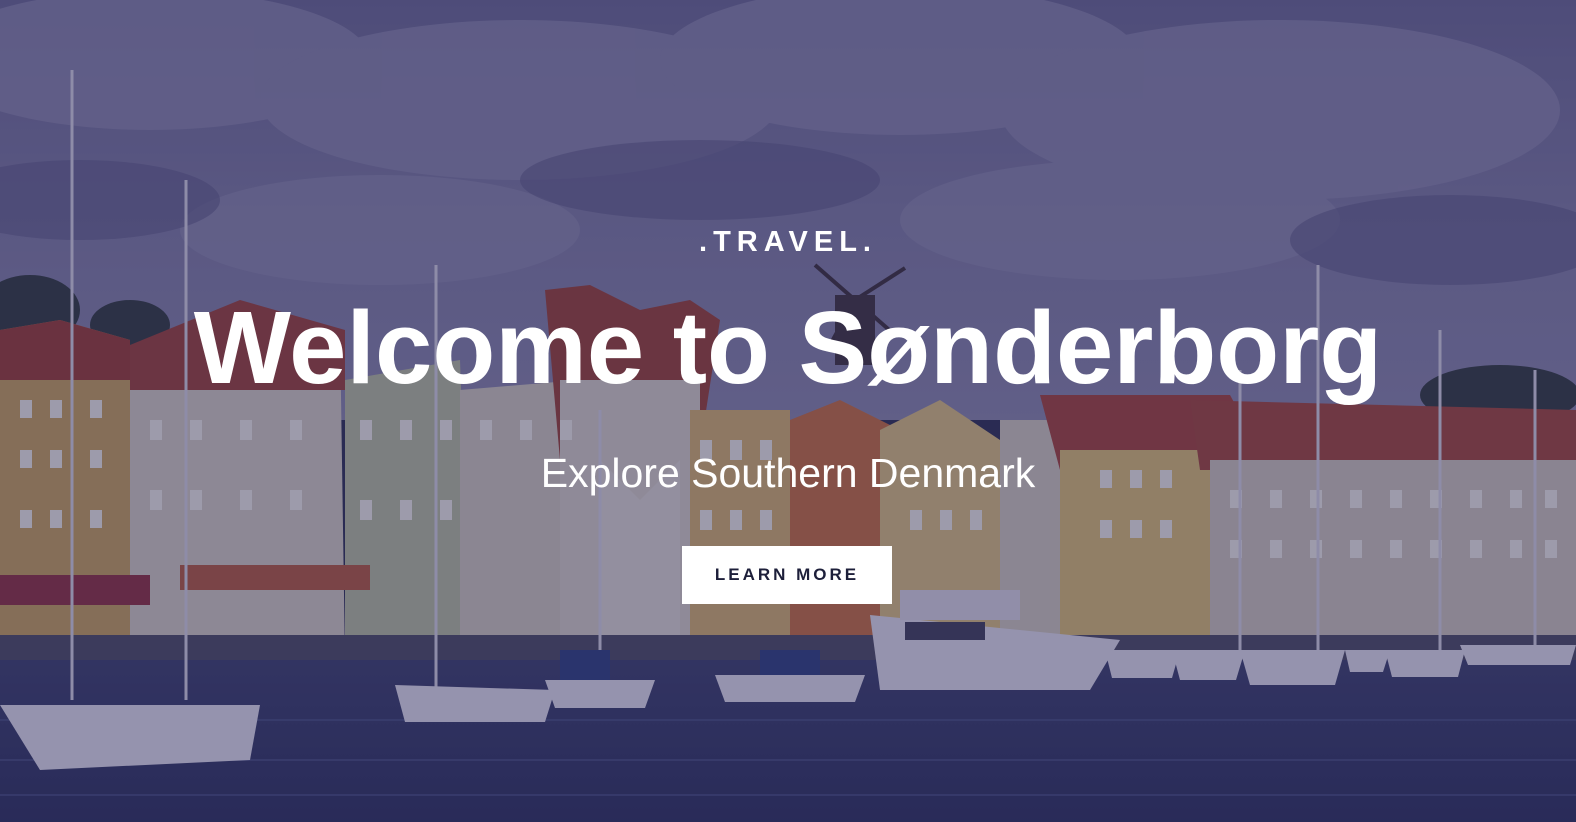  Describe the element at coordinates (787, 575) in the screenshot. I see `learn-more-button: LEARN MORE` at that location.